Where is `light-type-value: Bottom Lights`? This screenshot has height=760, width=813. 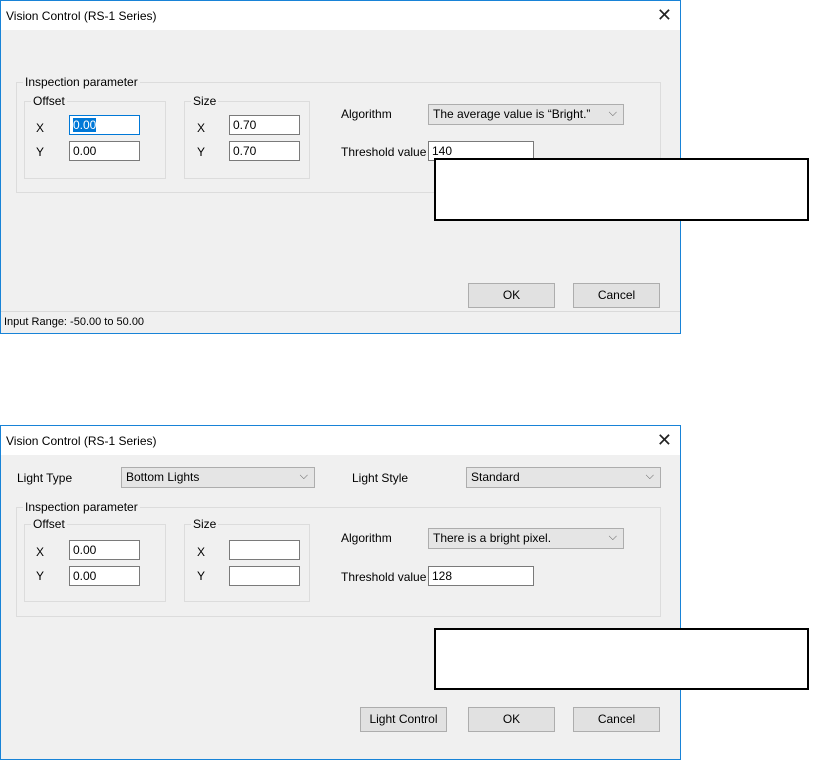
light-type-value: Bottom Lights is located at coordinates (163, 477).